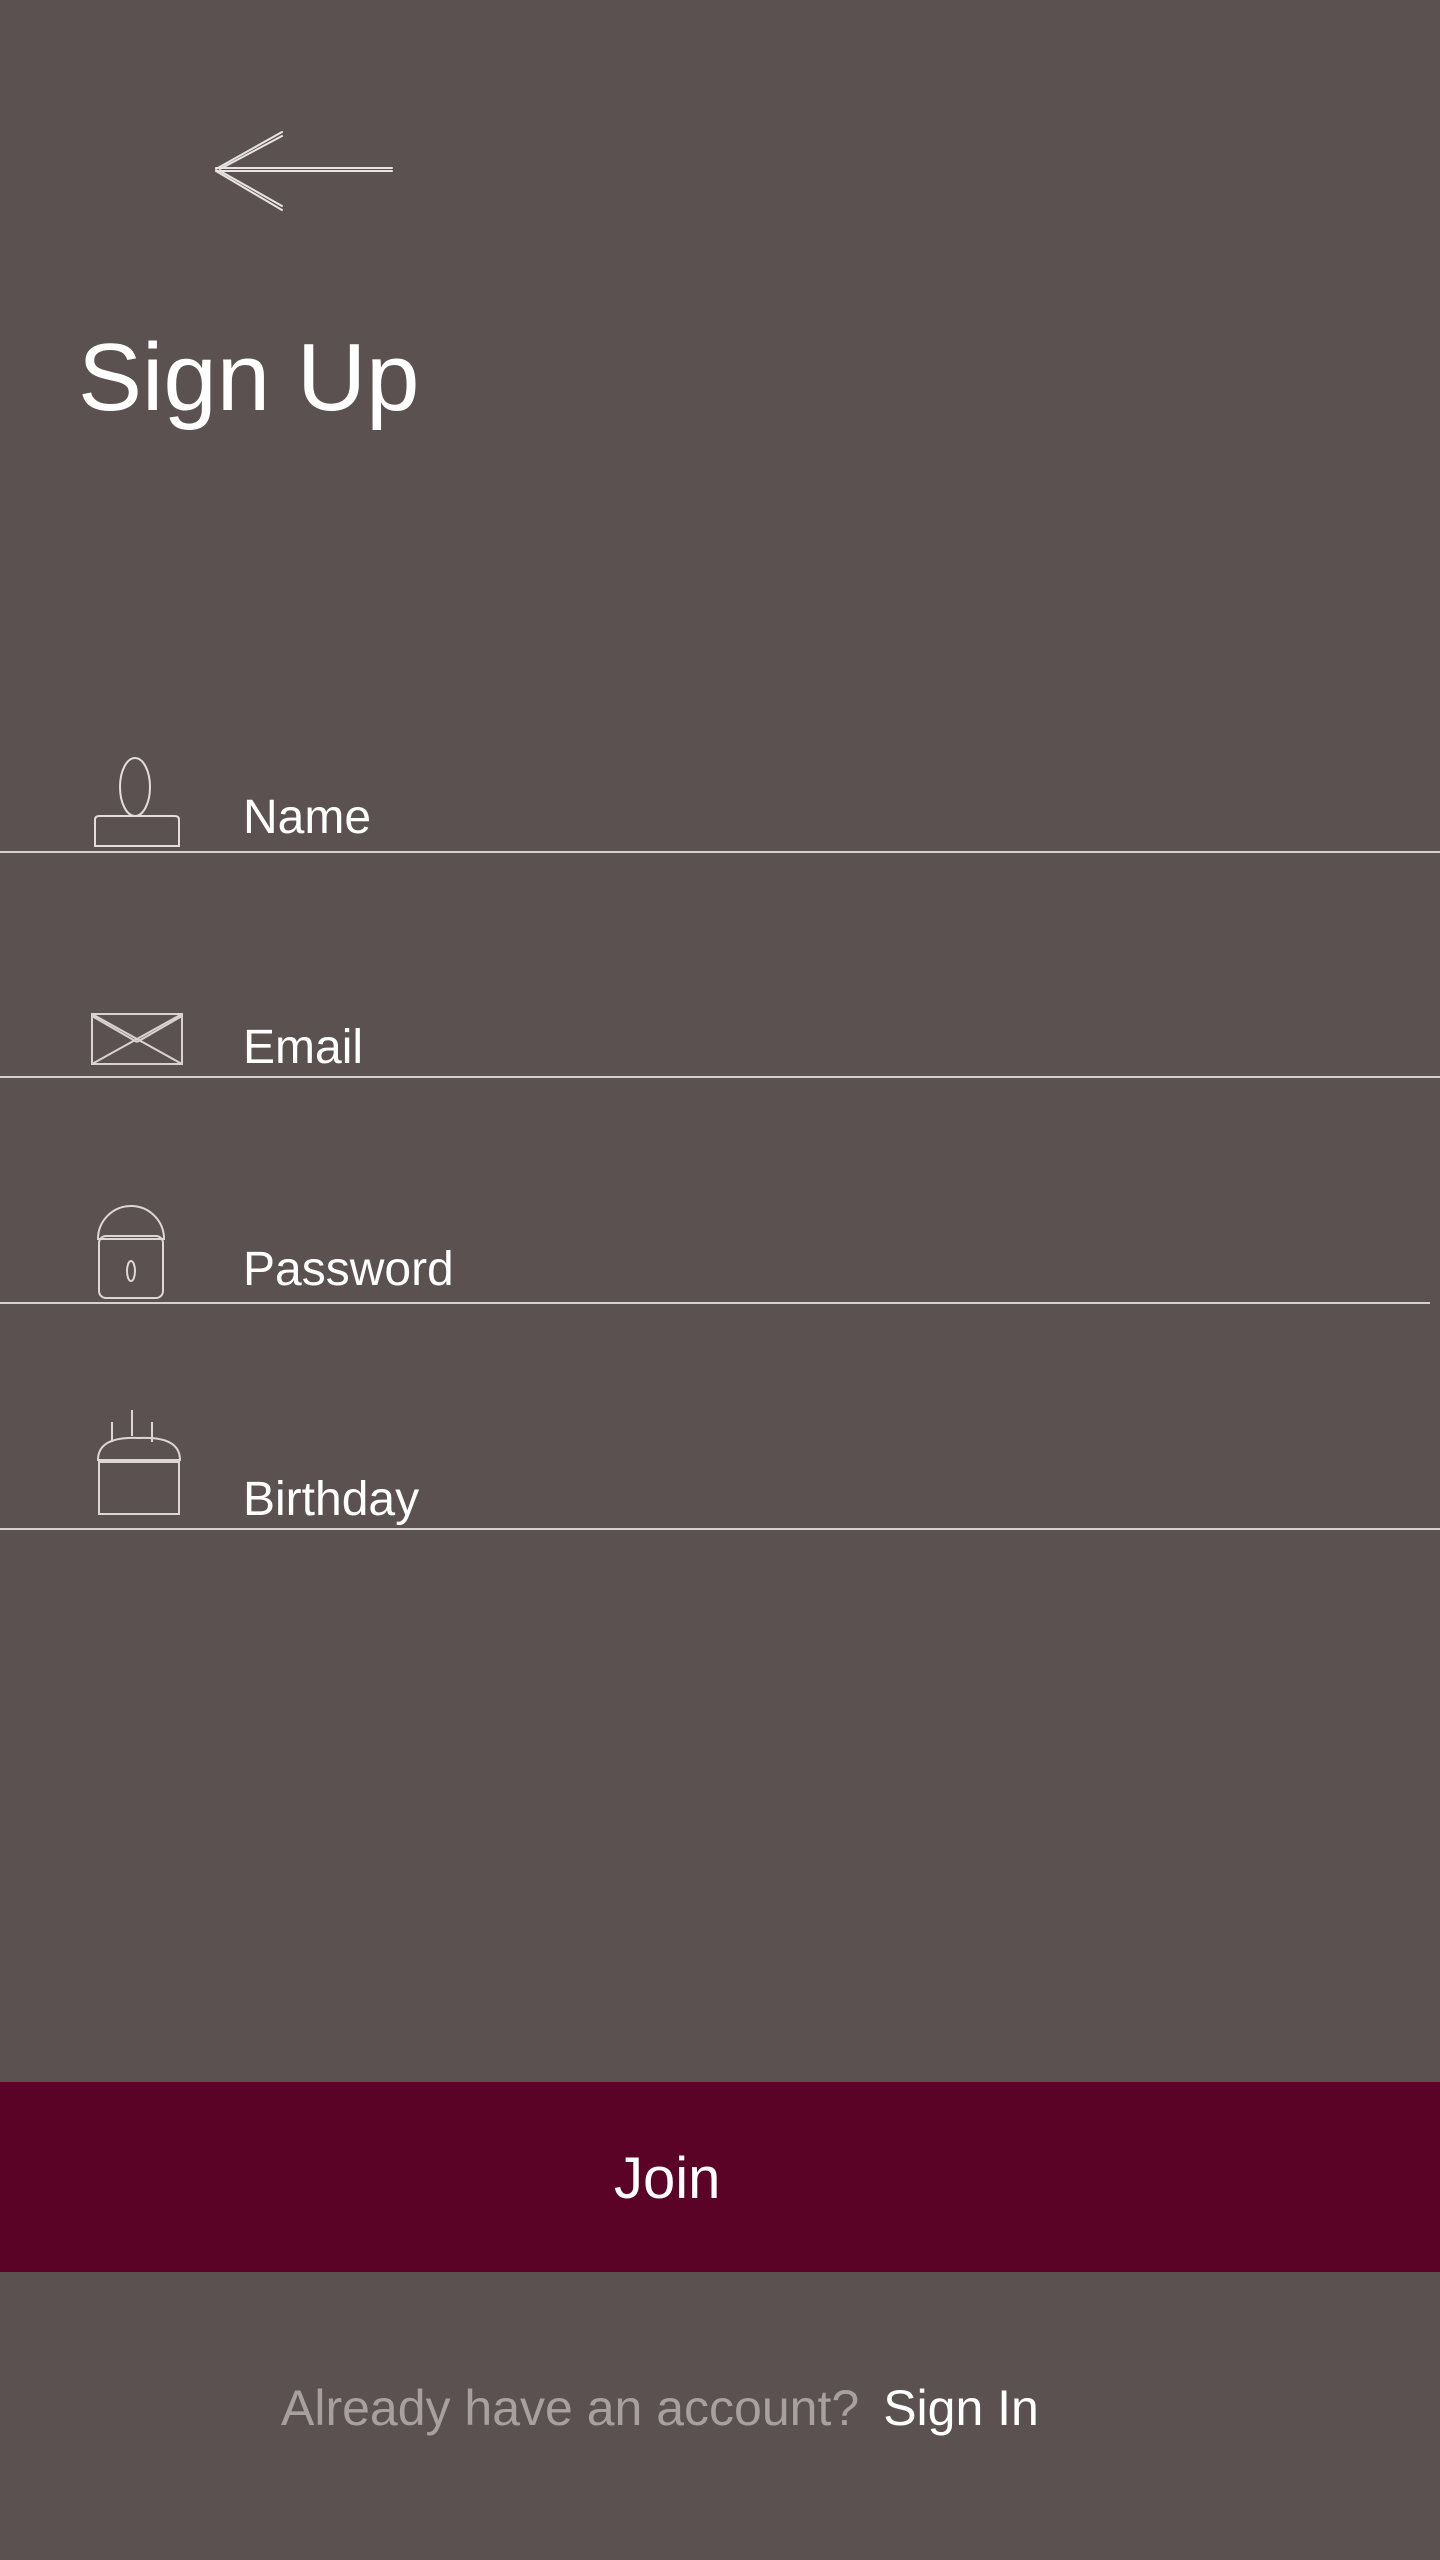  Describe the element at coordinates (715, 1303) in the screenshot. I see `password-field-underline` at that location.